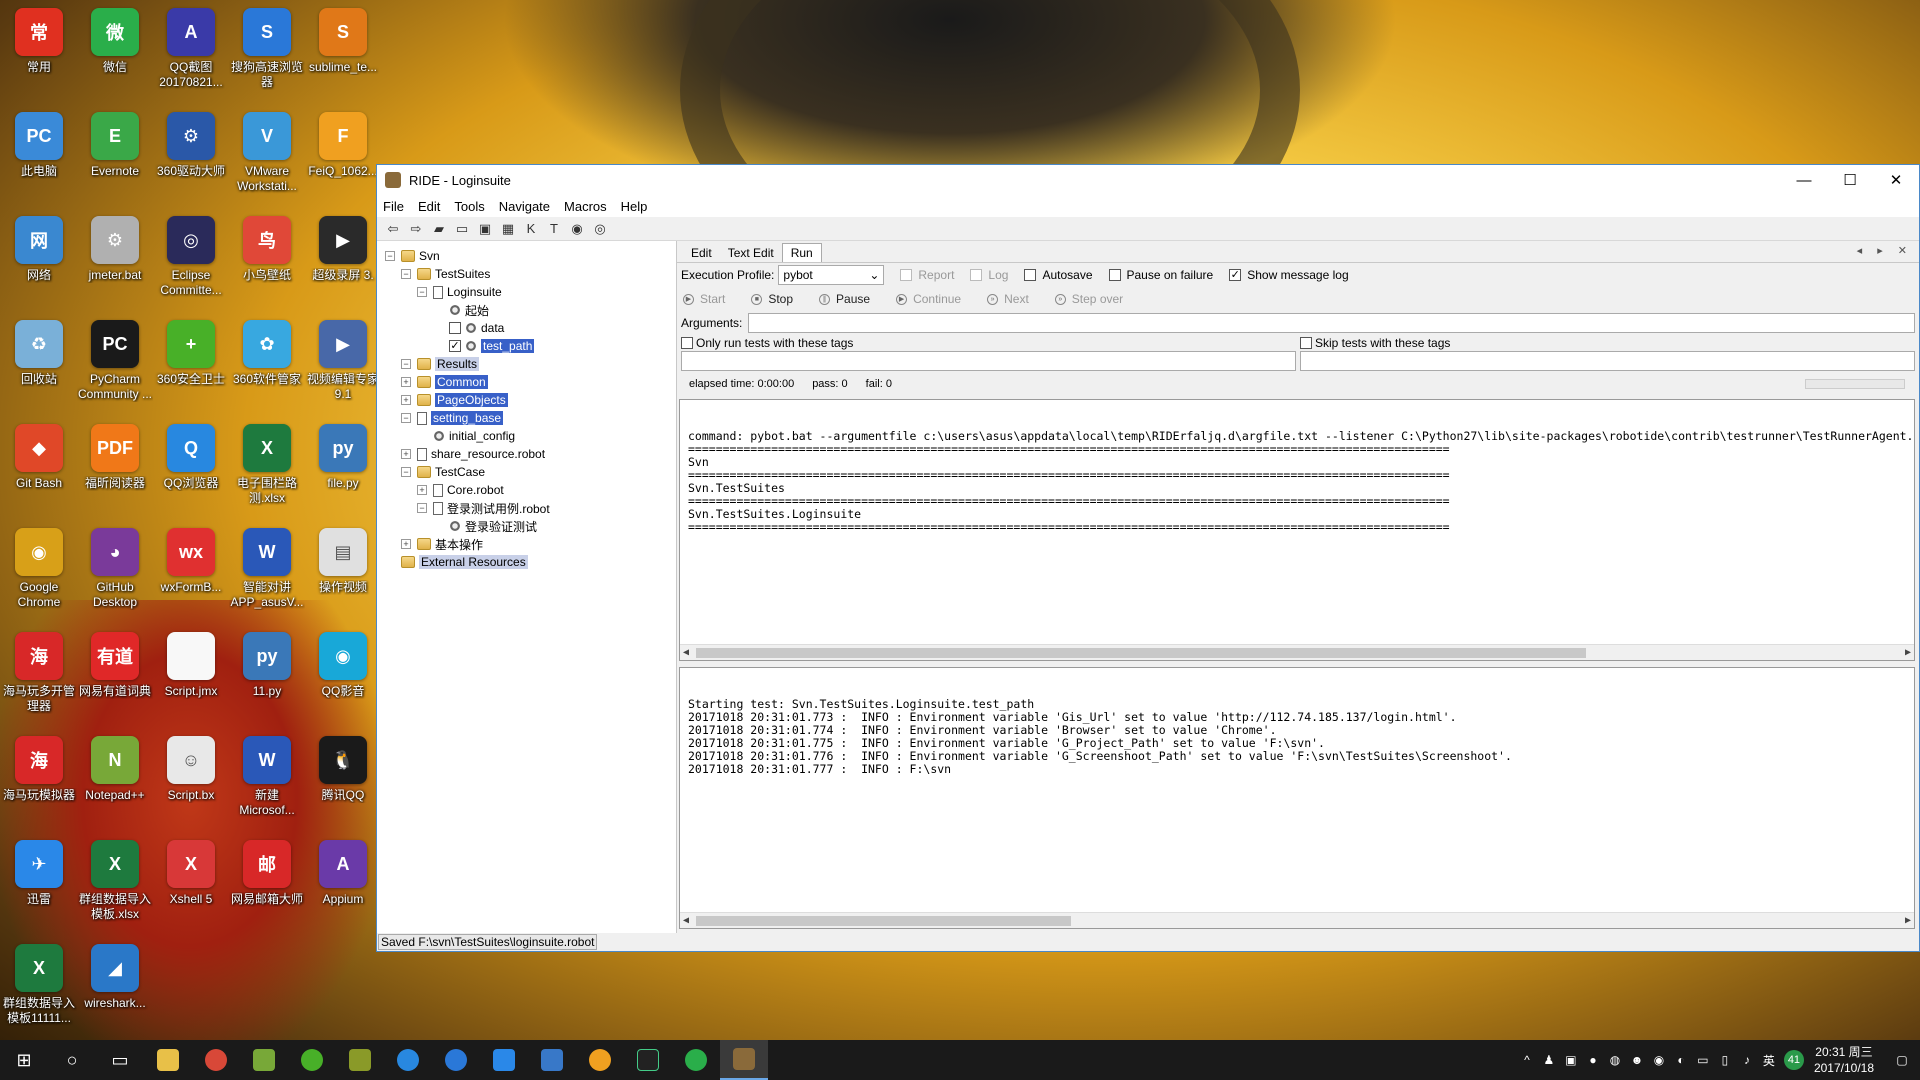 This screenshot has height=1080, width=1920. Describe the element at coordinates (526, 382) in the screenshot. I see `tree-node: + Common` at that location.